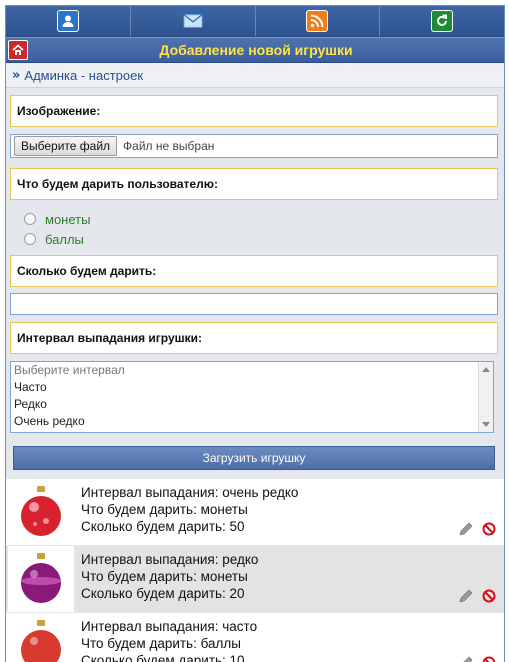 The height and width of the screenshot is (662, 509). I want to click on breadcrumb-arrow-icon: », so click(16, 75).